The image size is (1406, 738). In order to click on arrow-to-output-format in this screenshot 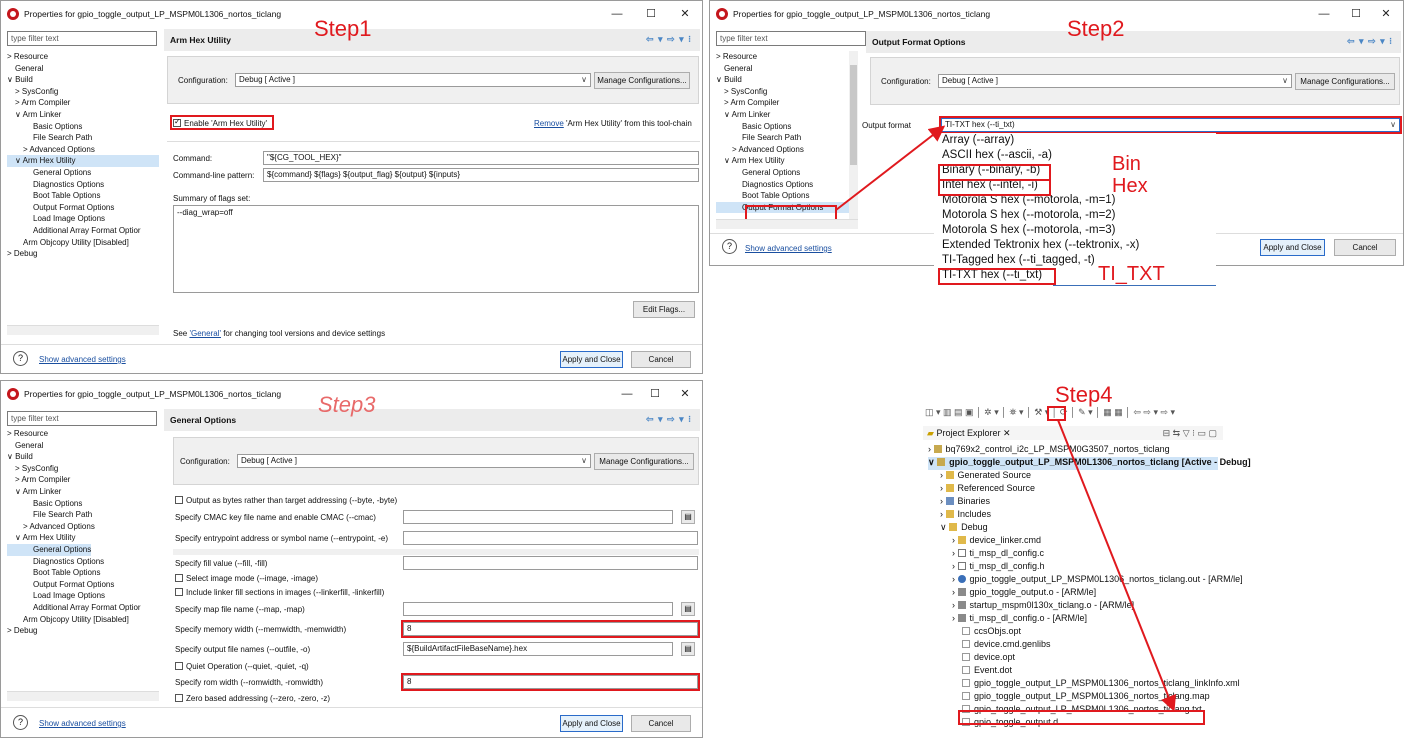, I will do `click(890, 168)`.